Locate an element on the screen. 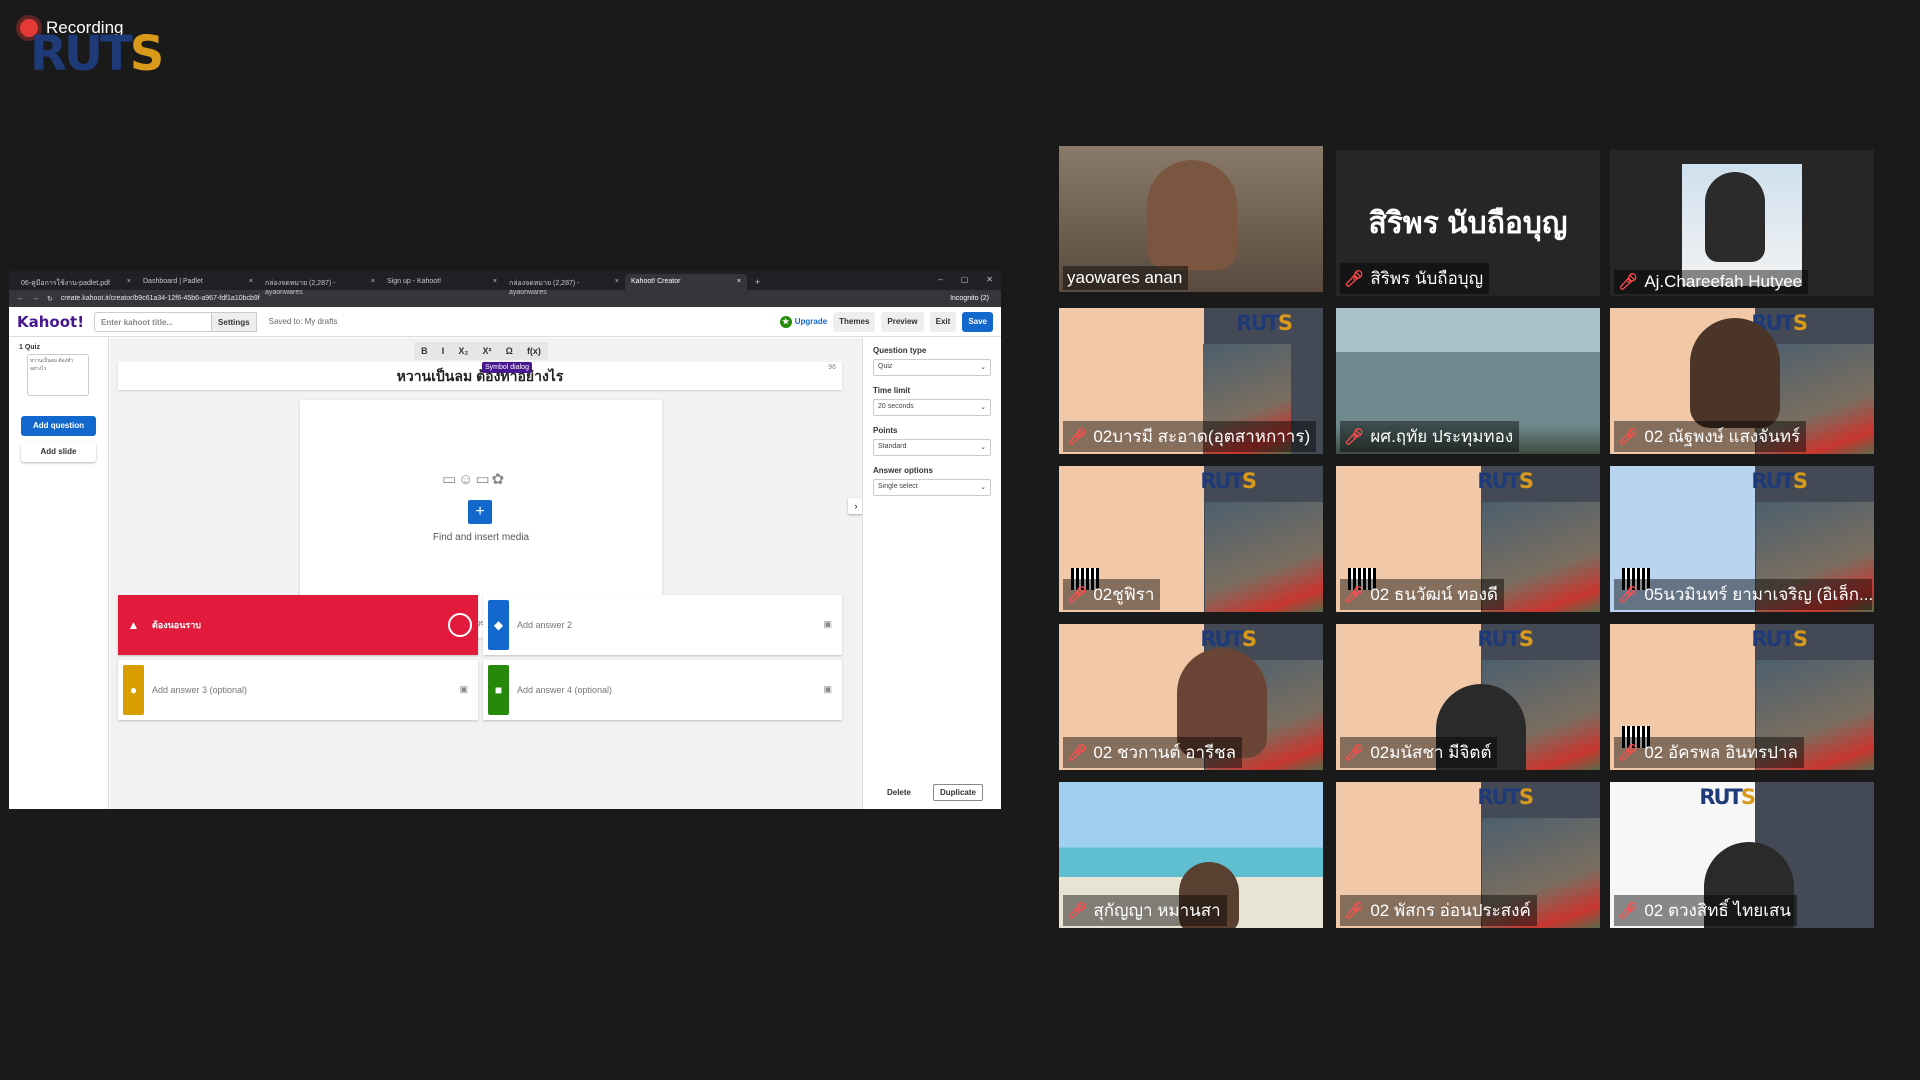 The image size is (1920, 1080). delete-button: Delete is located at coordinates (899, 792).